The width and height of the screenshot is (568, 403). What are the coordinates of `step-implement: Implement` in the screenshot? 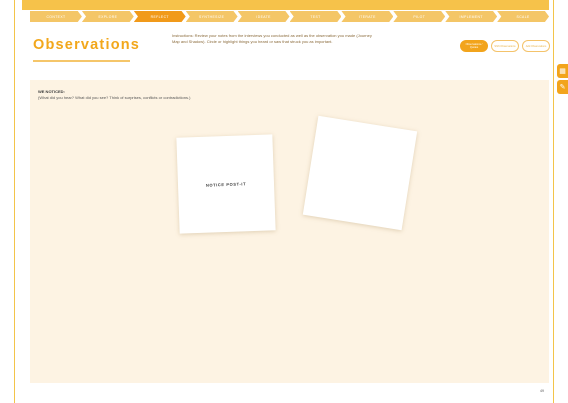 It's located at (471, 16).